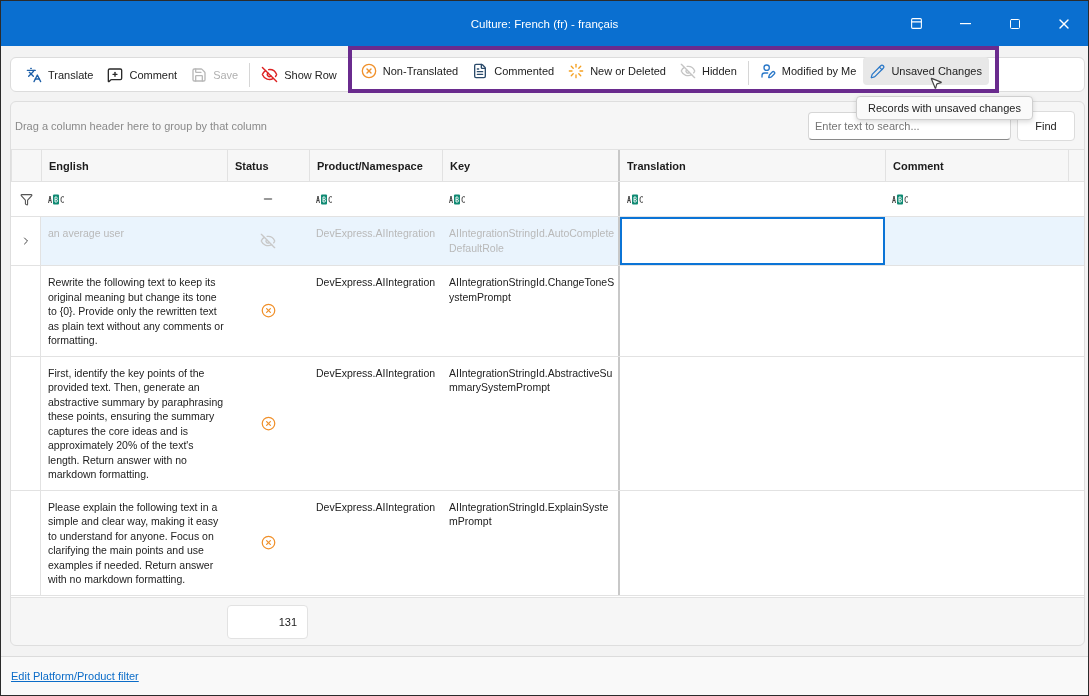  What do you see at coordinates (532, 290) in the screenshot?
I see `table-cell-text: AIIntegrationStringId.ChangeToneSystemPrompt` at bounding box center [532, 290].